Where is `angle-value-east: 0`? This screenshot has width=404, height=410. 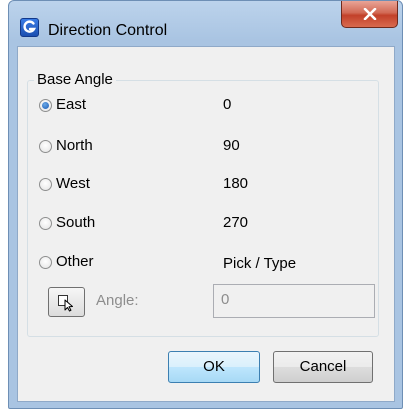
angle-value-east: 0 is located at coordinates (227, 104).